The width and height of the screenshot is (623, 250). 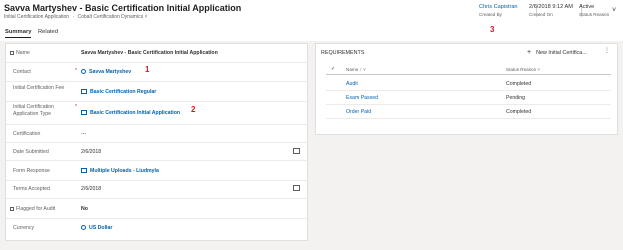 What do you see at coordinates (193, 109) in the screenshot?
I see `callout-2: 2` at bounding box center [193, 109].